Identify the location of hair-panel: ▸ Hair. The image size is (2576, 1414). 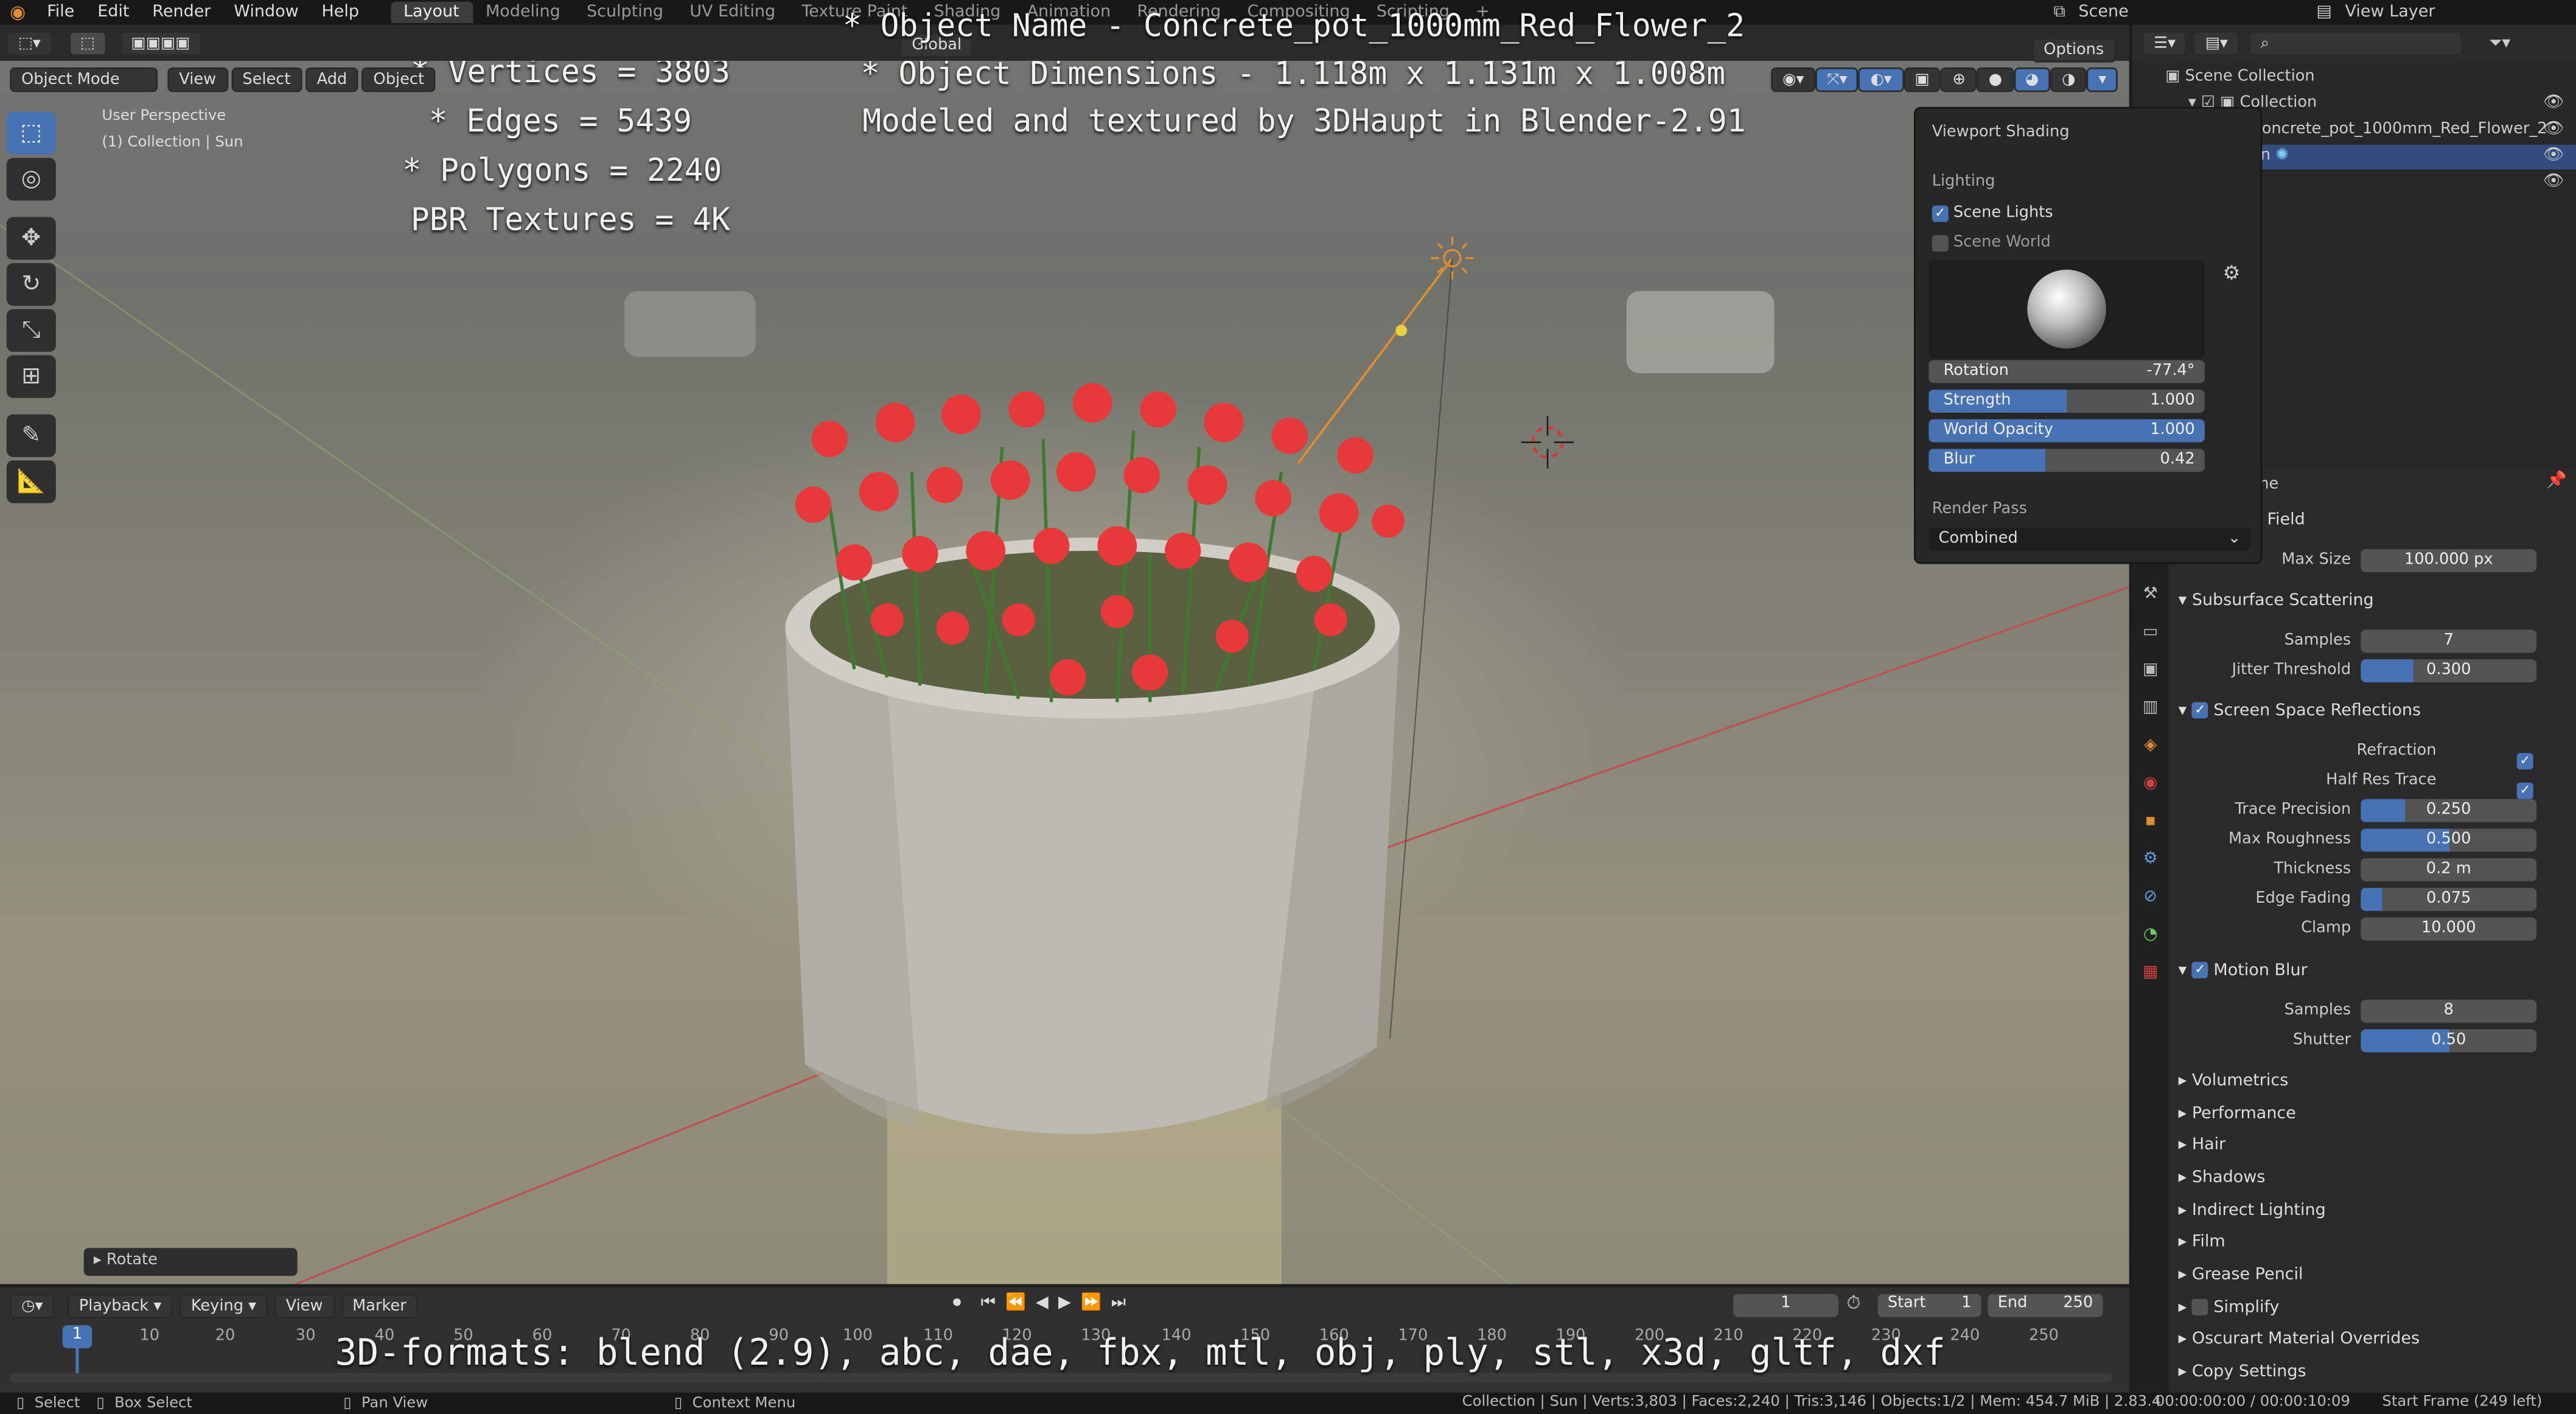
(2202, 1145).